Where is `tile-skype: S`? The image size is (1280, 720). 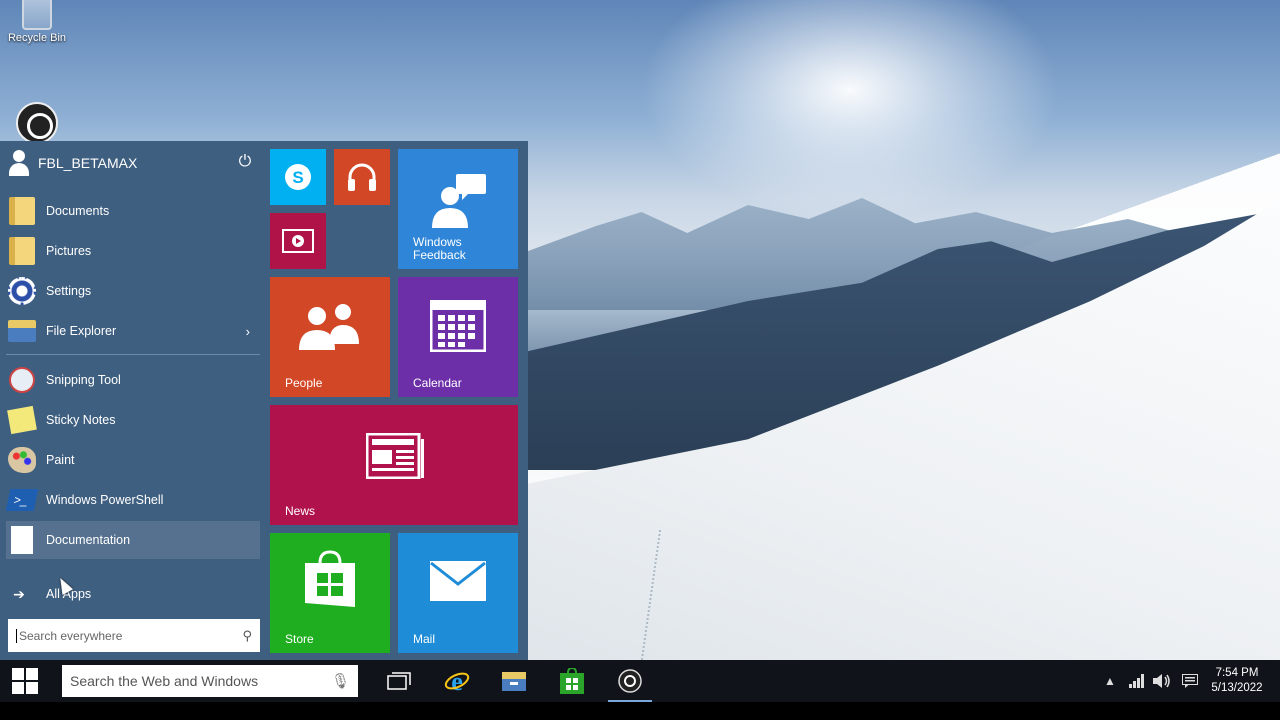
tile-skype: S is located at coordinates (298, 177).